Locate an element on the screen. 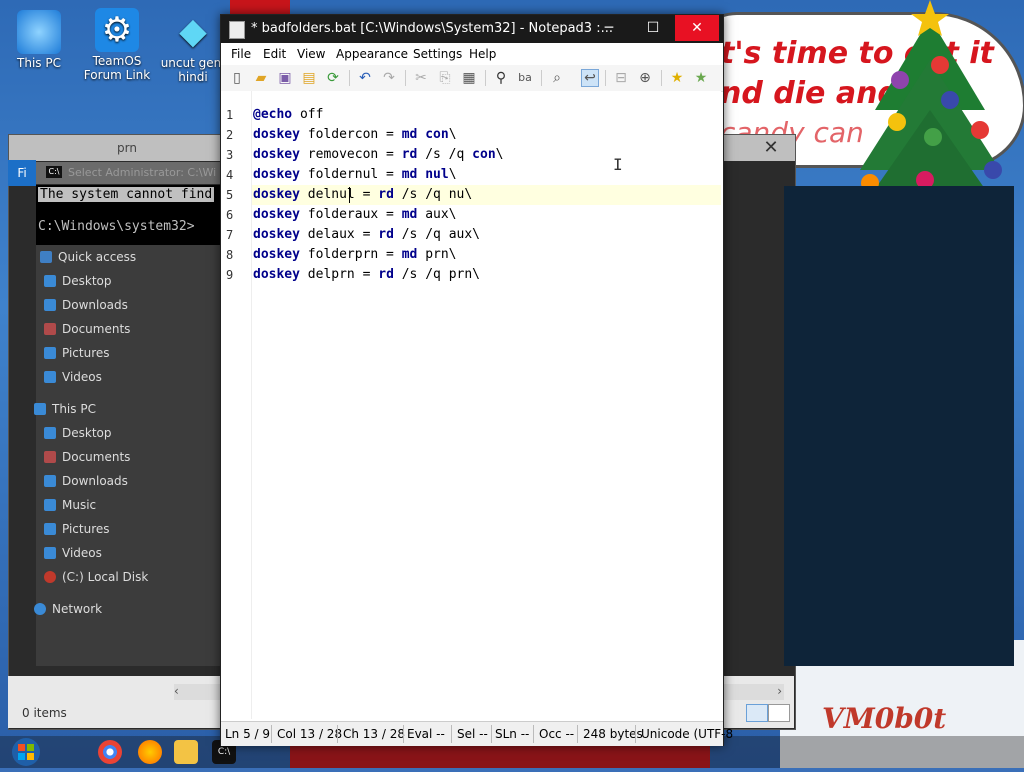  text-token: /s /q aux\ is located at coordinates (436, 234).